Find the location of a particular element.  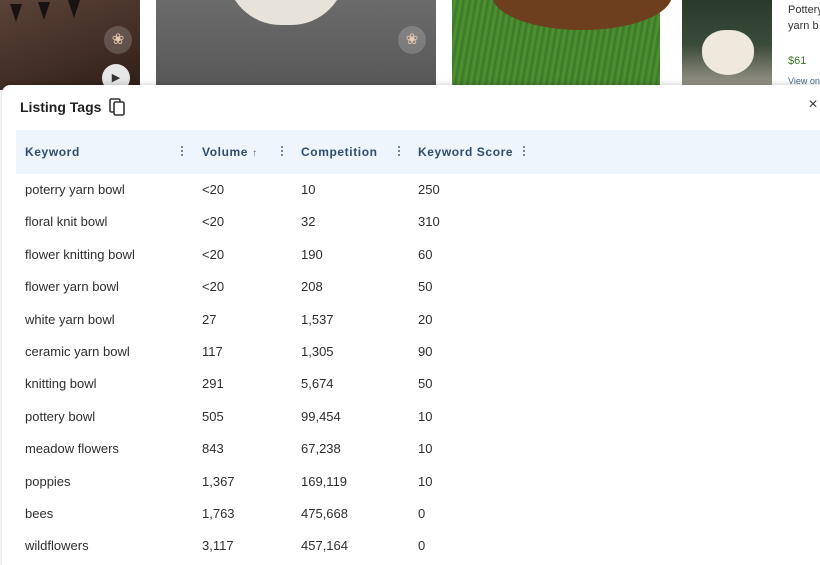

dialog-header: Listing Tags × is located at coordinates (411, 106).